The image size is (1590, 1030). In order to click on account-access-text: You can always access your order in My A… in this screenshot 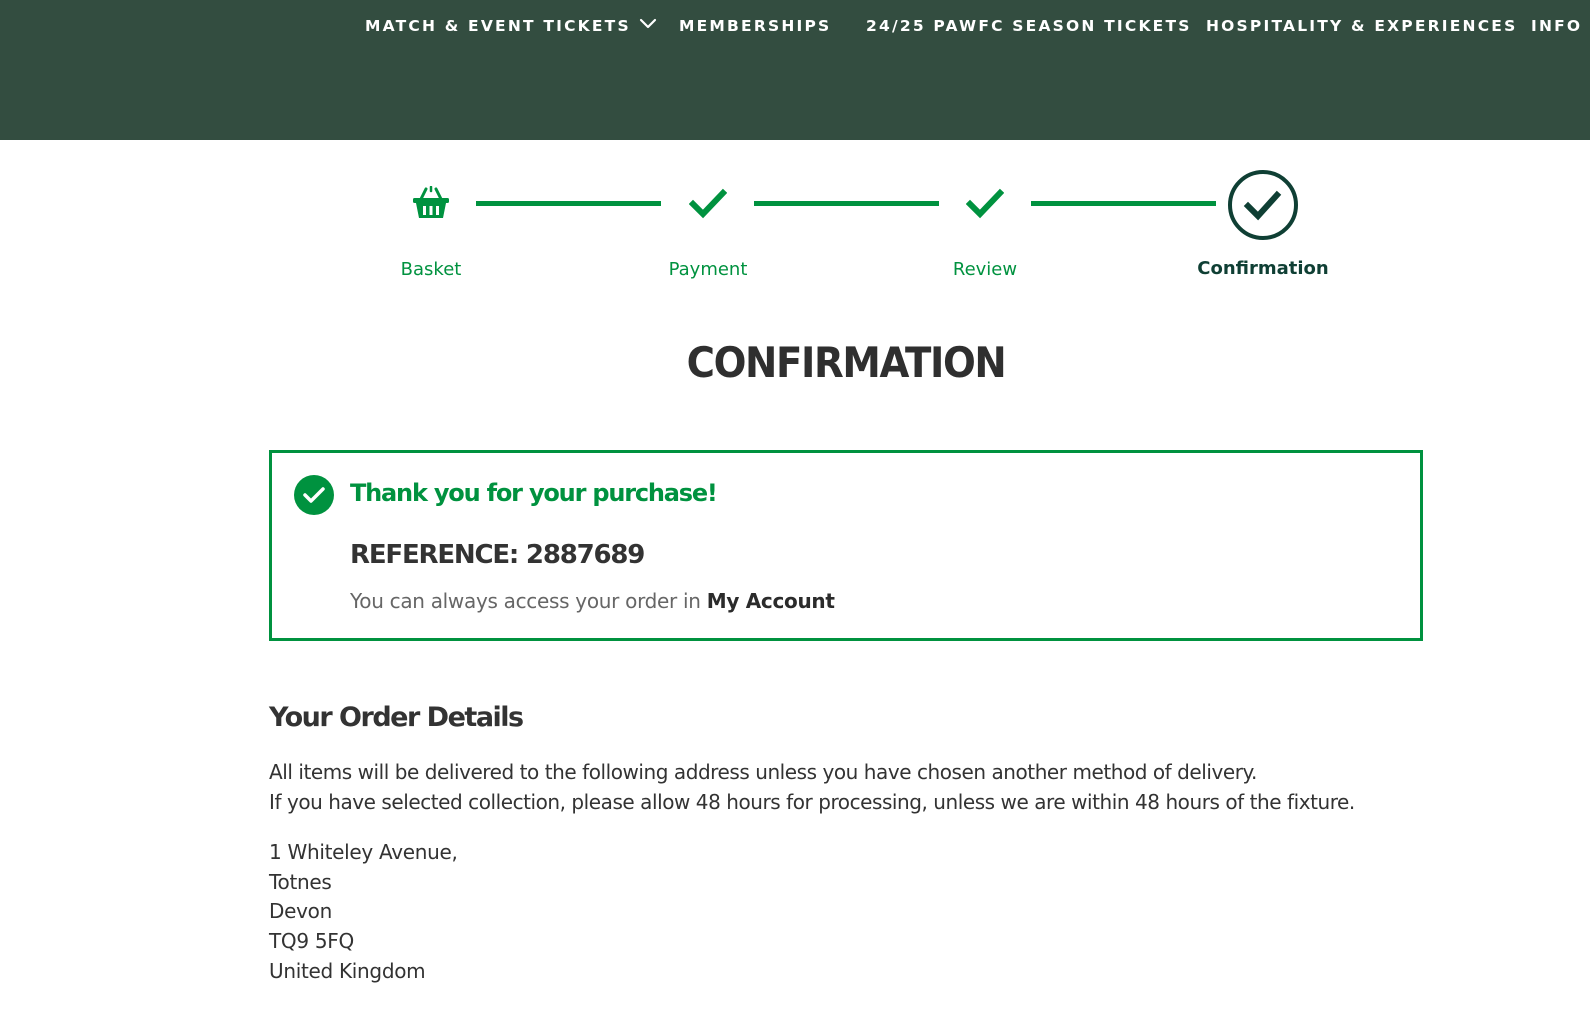, I will do `click(592, 601)`.